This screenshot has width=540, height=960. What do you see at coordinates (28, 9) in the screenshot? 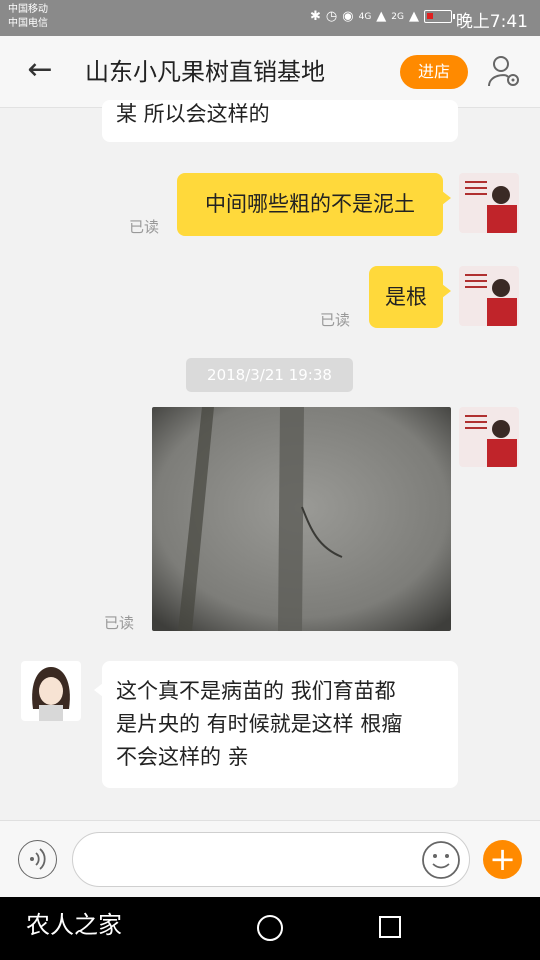
I see `carrier-primary: 中国移动` at bounding box center [28, 9].